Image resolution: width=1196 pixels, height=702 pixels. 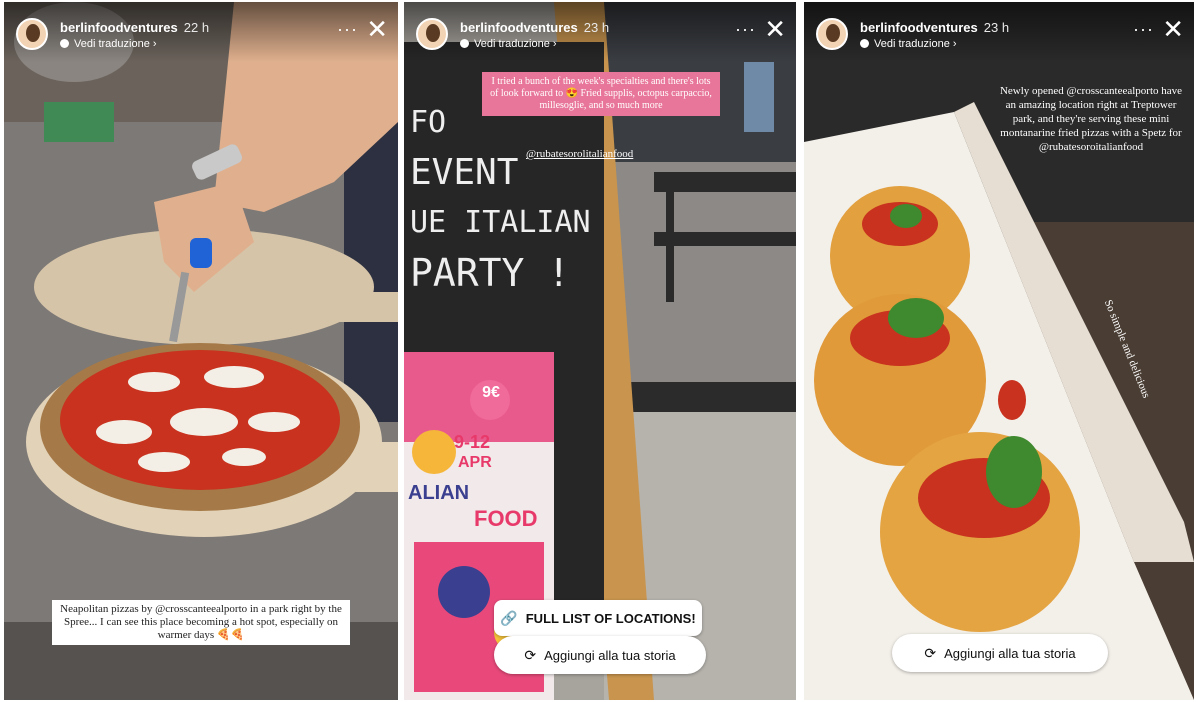 What do you see at coordinates (196, 27) in the screenshot?
I see `post-time: 22 h` at bounding box center [196, 27].